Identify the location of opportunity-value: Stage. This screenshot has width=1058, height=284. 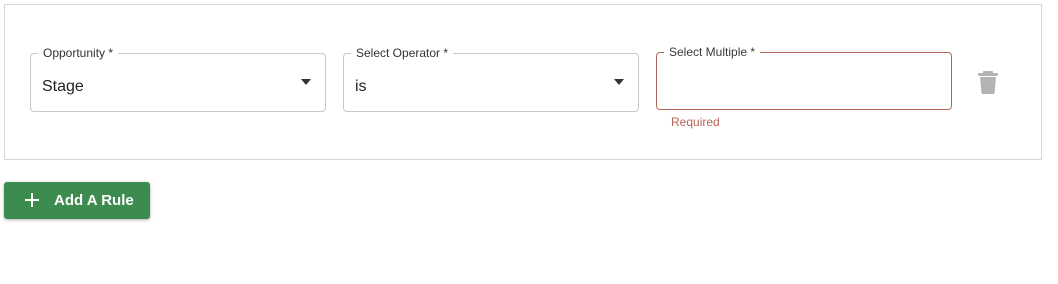
(63, 86).